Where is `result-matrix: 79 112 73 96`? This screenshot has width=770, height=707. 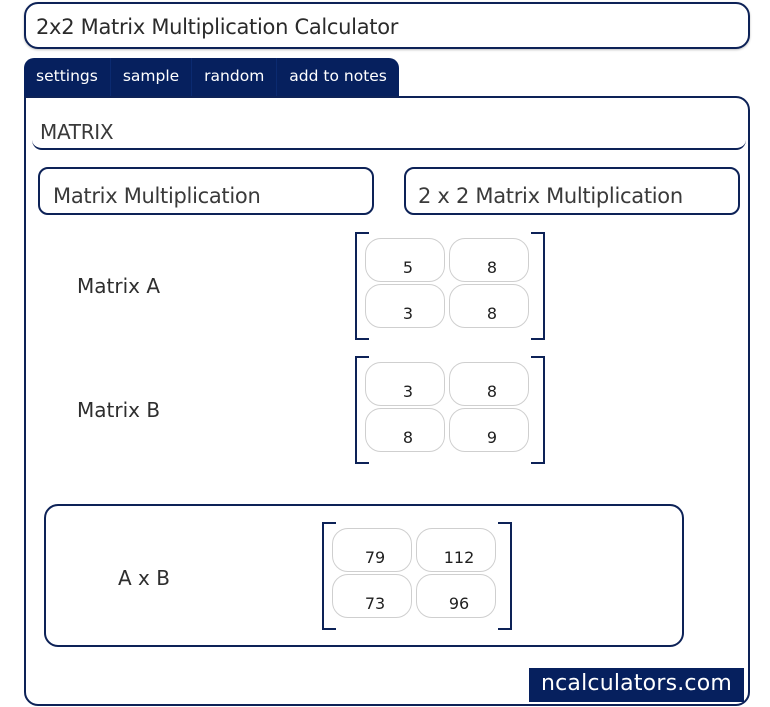
result-matrix: 79 112 73 96 is located at coordinates (417, 576).